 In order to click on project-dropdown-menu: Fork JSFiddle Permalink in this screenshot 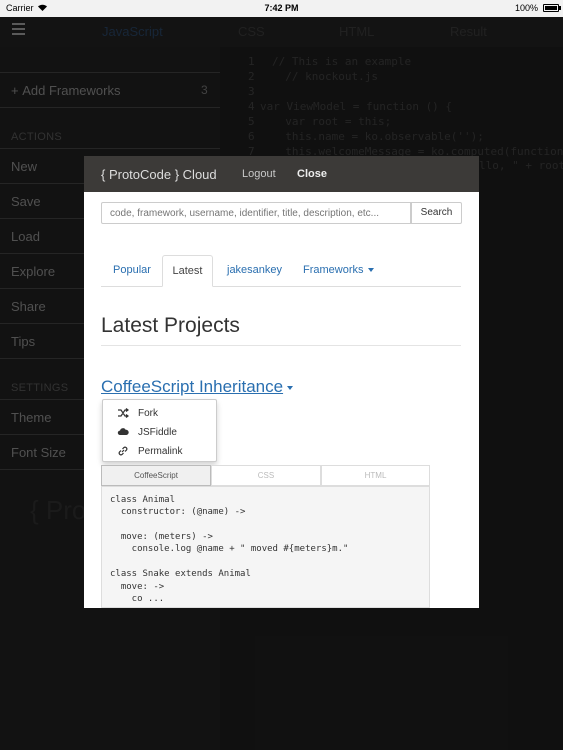, I will do `click(159, 430)`.